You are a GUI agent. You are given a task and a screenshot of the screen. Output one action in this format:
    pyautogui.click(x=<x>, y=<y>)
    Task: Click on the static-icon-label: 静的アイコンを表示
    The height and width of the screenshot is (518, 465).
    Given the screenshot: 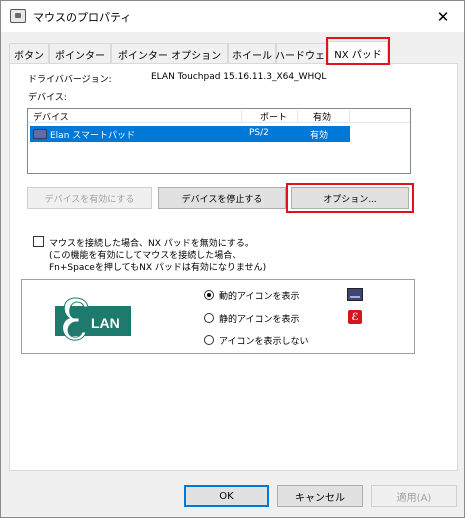 What is the action you would take?
    pyautogui.click(x=259, y=320)
    